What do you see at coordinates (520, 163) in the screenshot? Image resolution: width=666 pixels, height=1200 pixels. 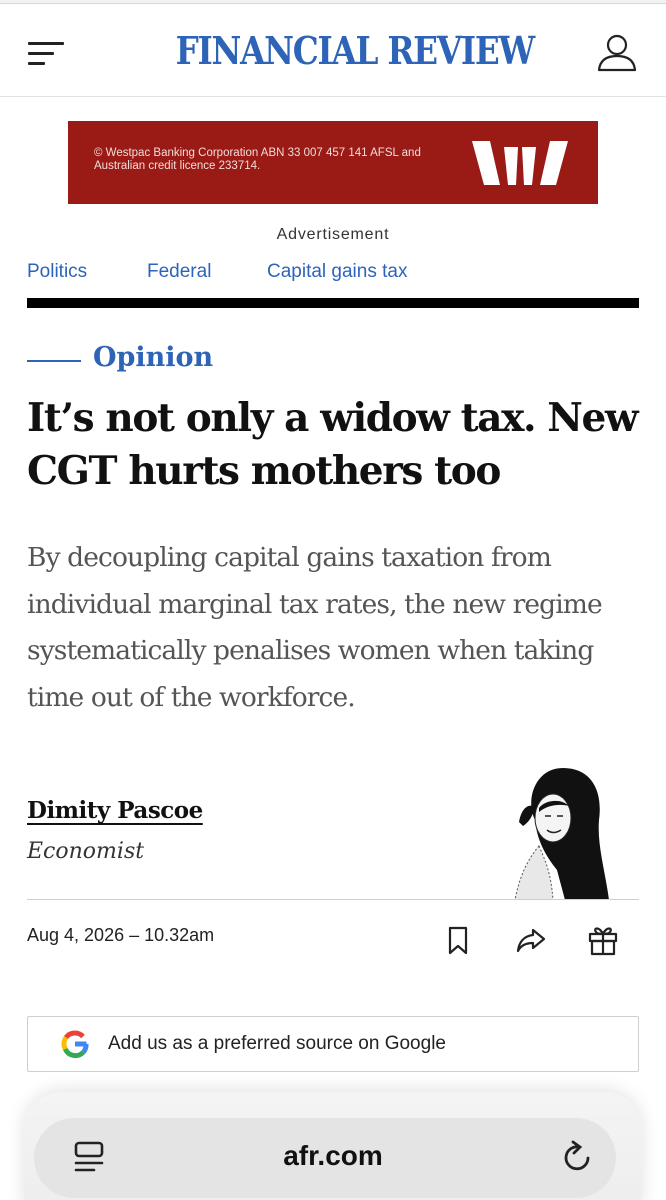 I see `westpac-logo` at bounding box center [520, 163].